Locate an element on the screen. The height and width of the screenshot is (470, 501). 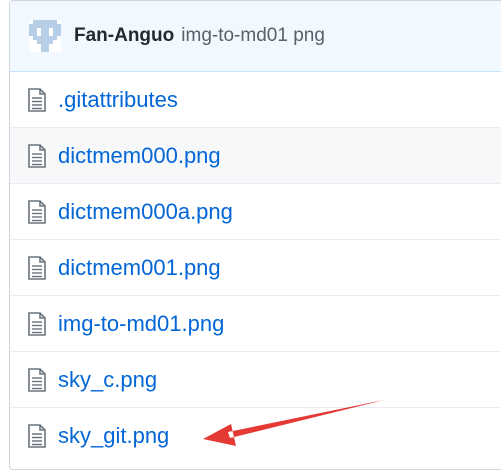
file-link: sky_c.png is located at coordinates (107, 380).